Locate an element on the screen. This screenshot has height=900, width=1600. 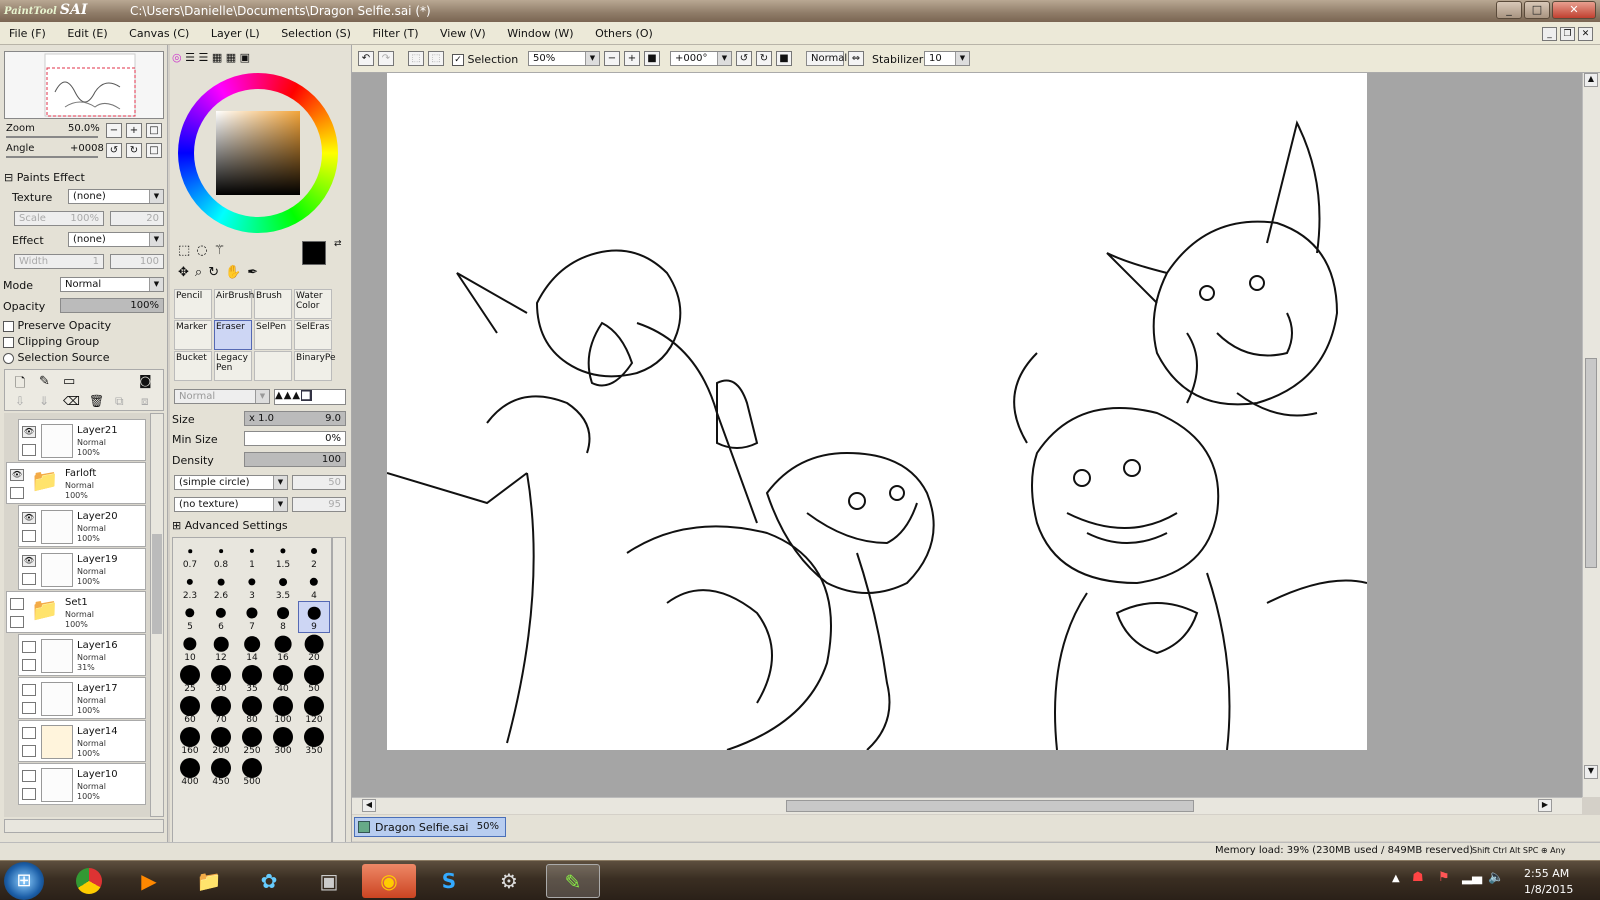
brush-size-2: 2 is located at coordinates (314, 555).